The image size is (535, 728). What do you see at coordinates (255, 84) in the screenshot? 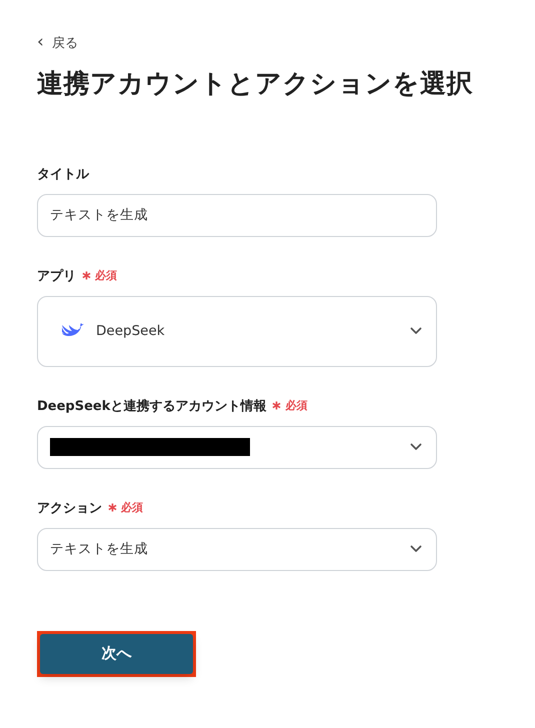
I see `page-title: 連携アカウントとアクションを選択` at bounding box center [255, 84].